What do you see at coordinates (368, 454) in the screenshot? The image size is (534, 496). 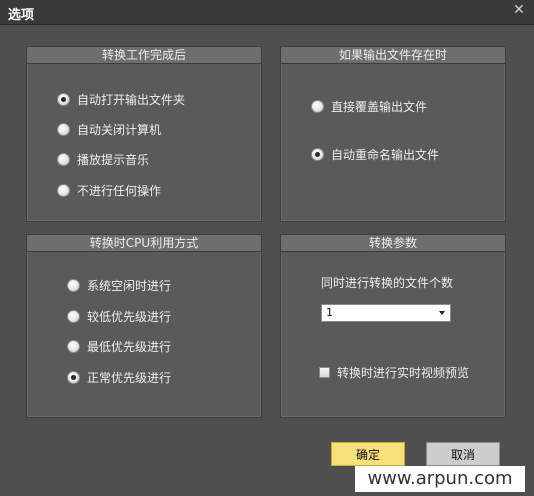 I see `ok-button: 确定` at bounding box center [368, 454].